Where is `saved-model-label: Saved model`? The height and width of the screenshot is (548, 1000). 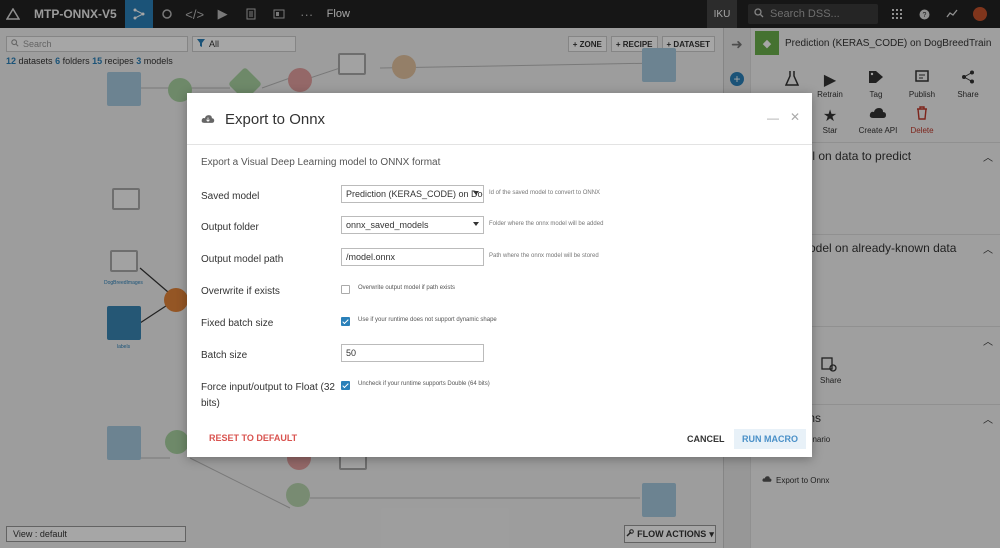
saved-model-label: Saved model is located at coordinates (230, 196).